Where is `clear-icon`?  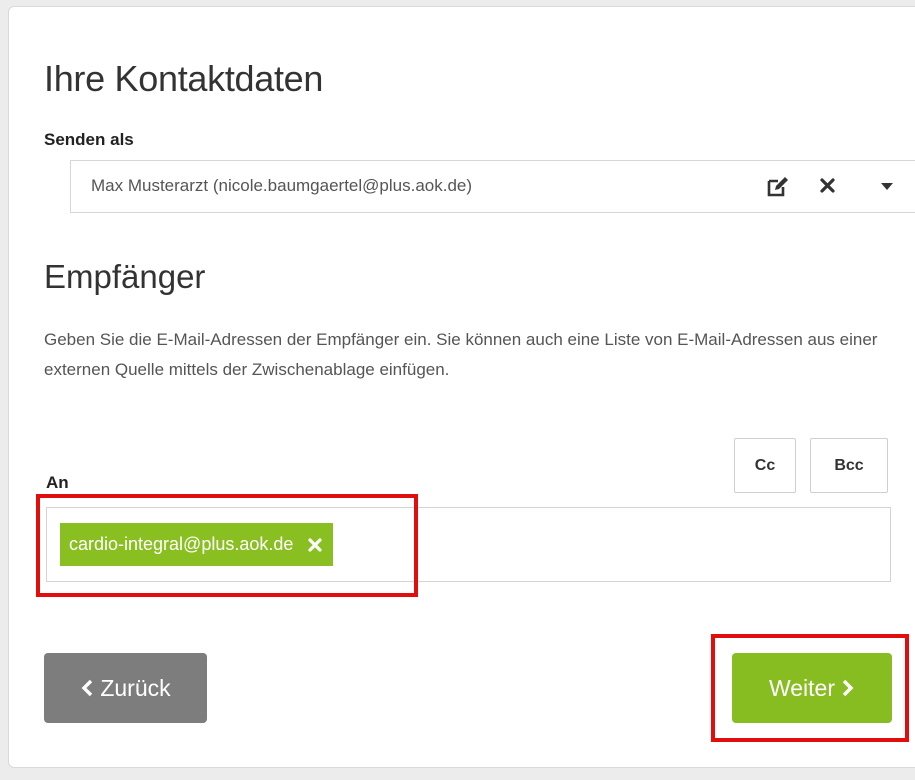
clear-icon is located at coordinates (828, 186).